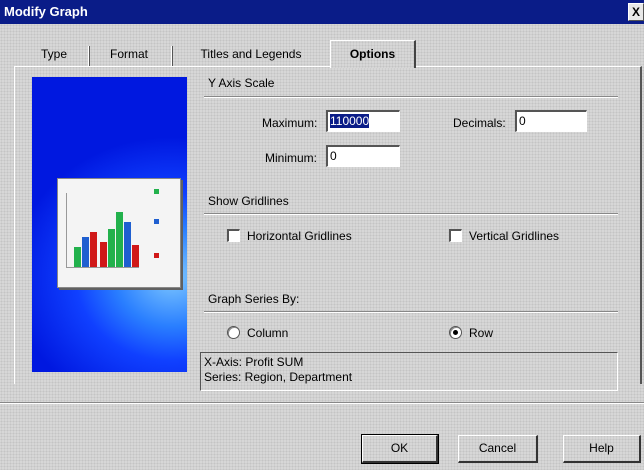 The image size is (644, 470). What do you see at coordinates (481, 333) in the screenshot?
I see `row-radio-label: Row` at bounding box center [481, 333].